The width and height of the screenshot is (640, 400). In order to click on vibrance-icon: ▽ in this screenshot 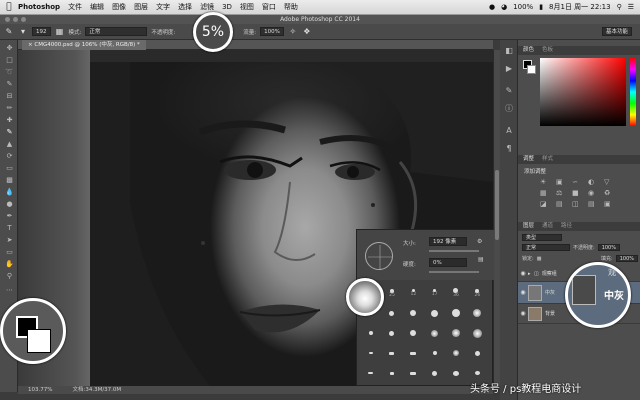, I will do `click(610, 182)`.